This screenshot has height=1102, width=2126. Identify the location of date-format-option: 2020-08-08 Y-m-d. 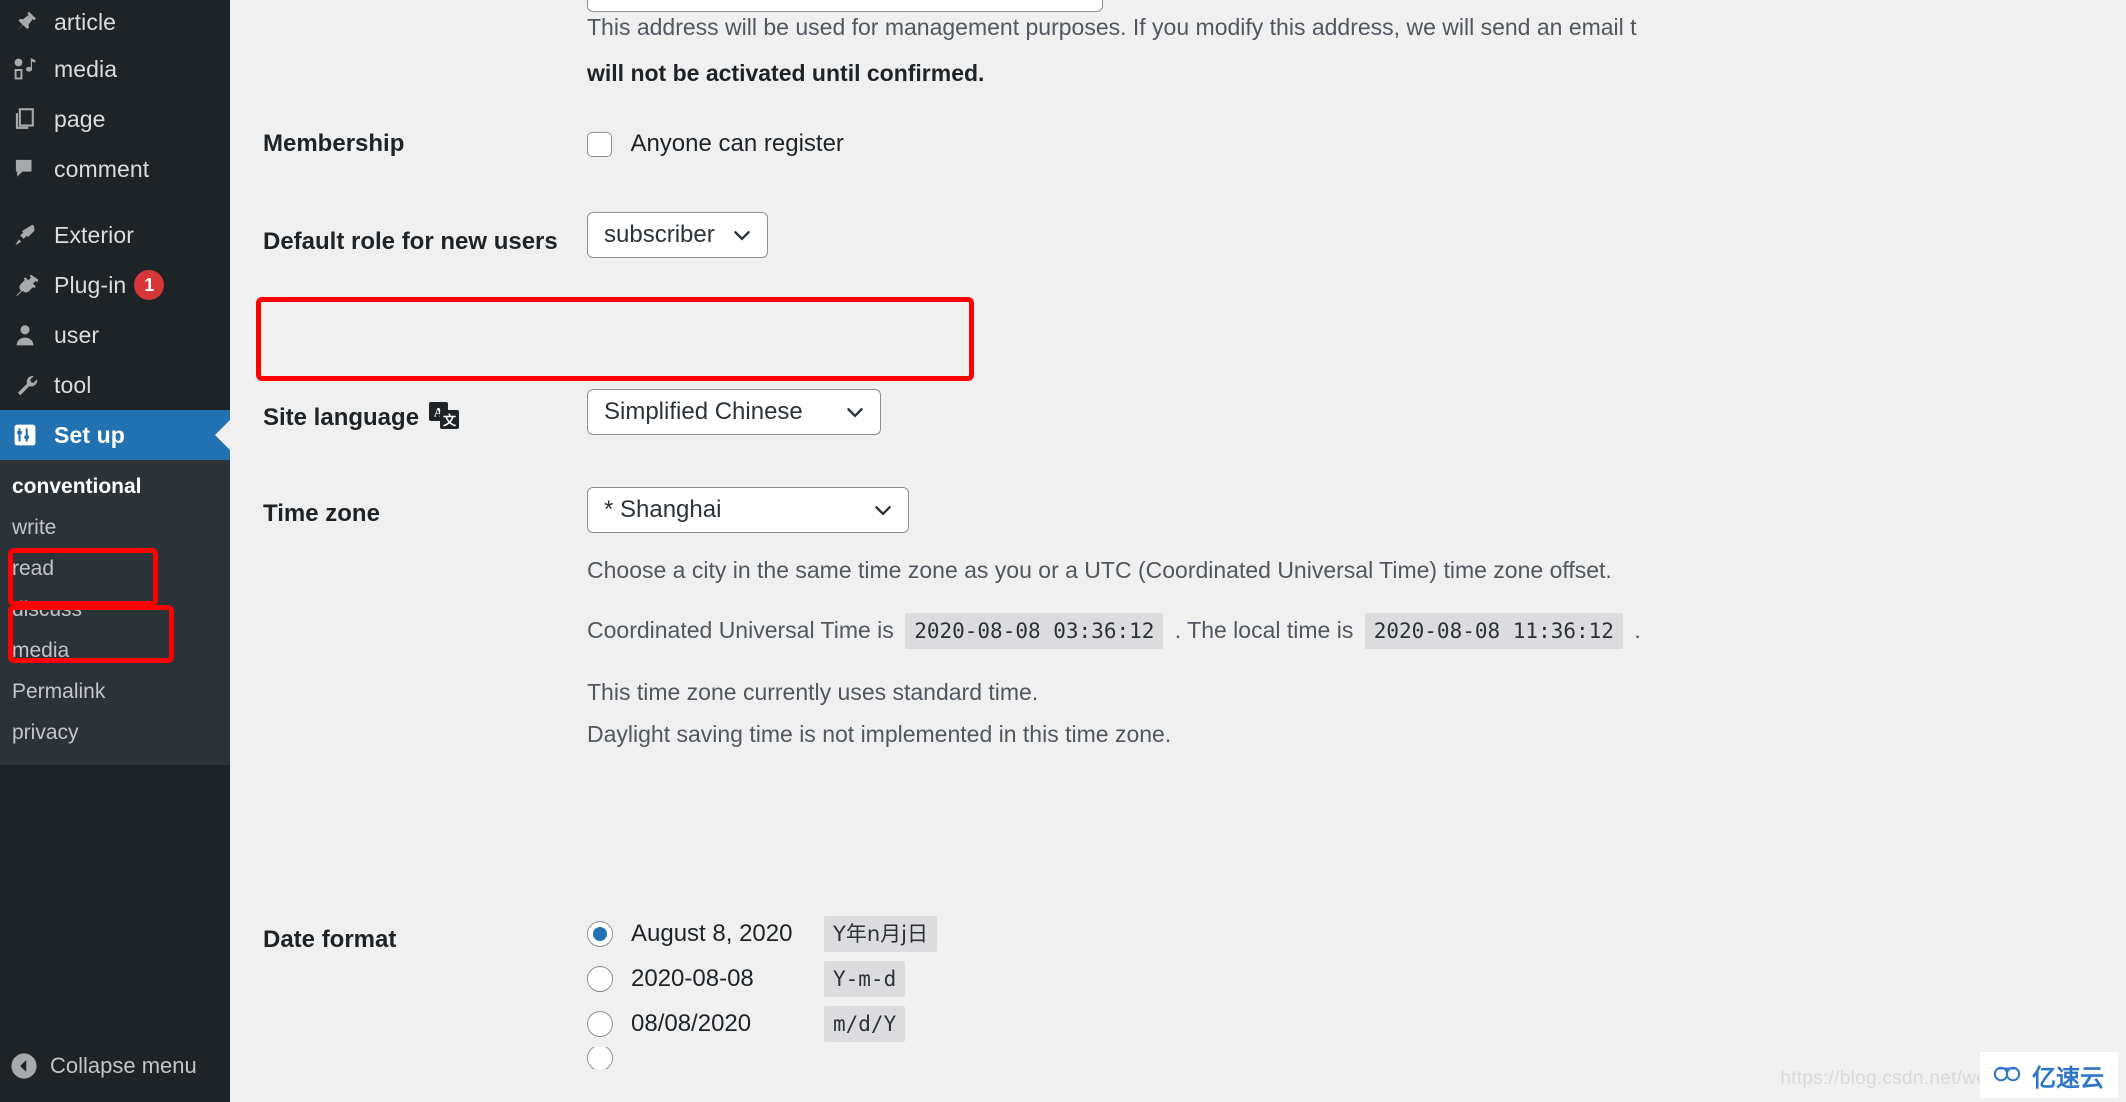
(937, 979).